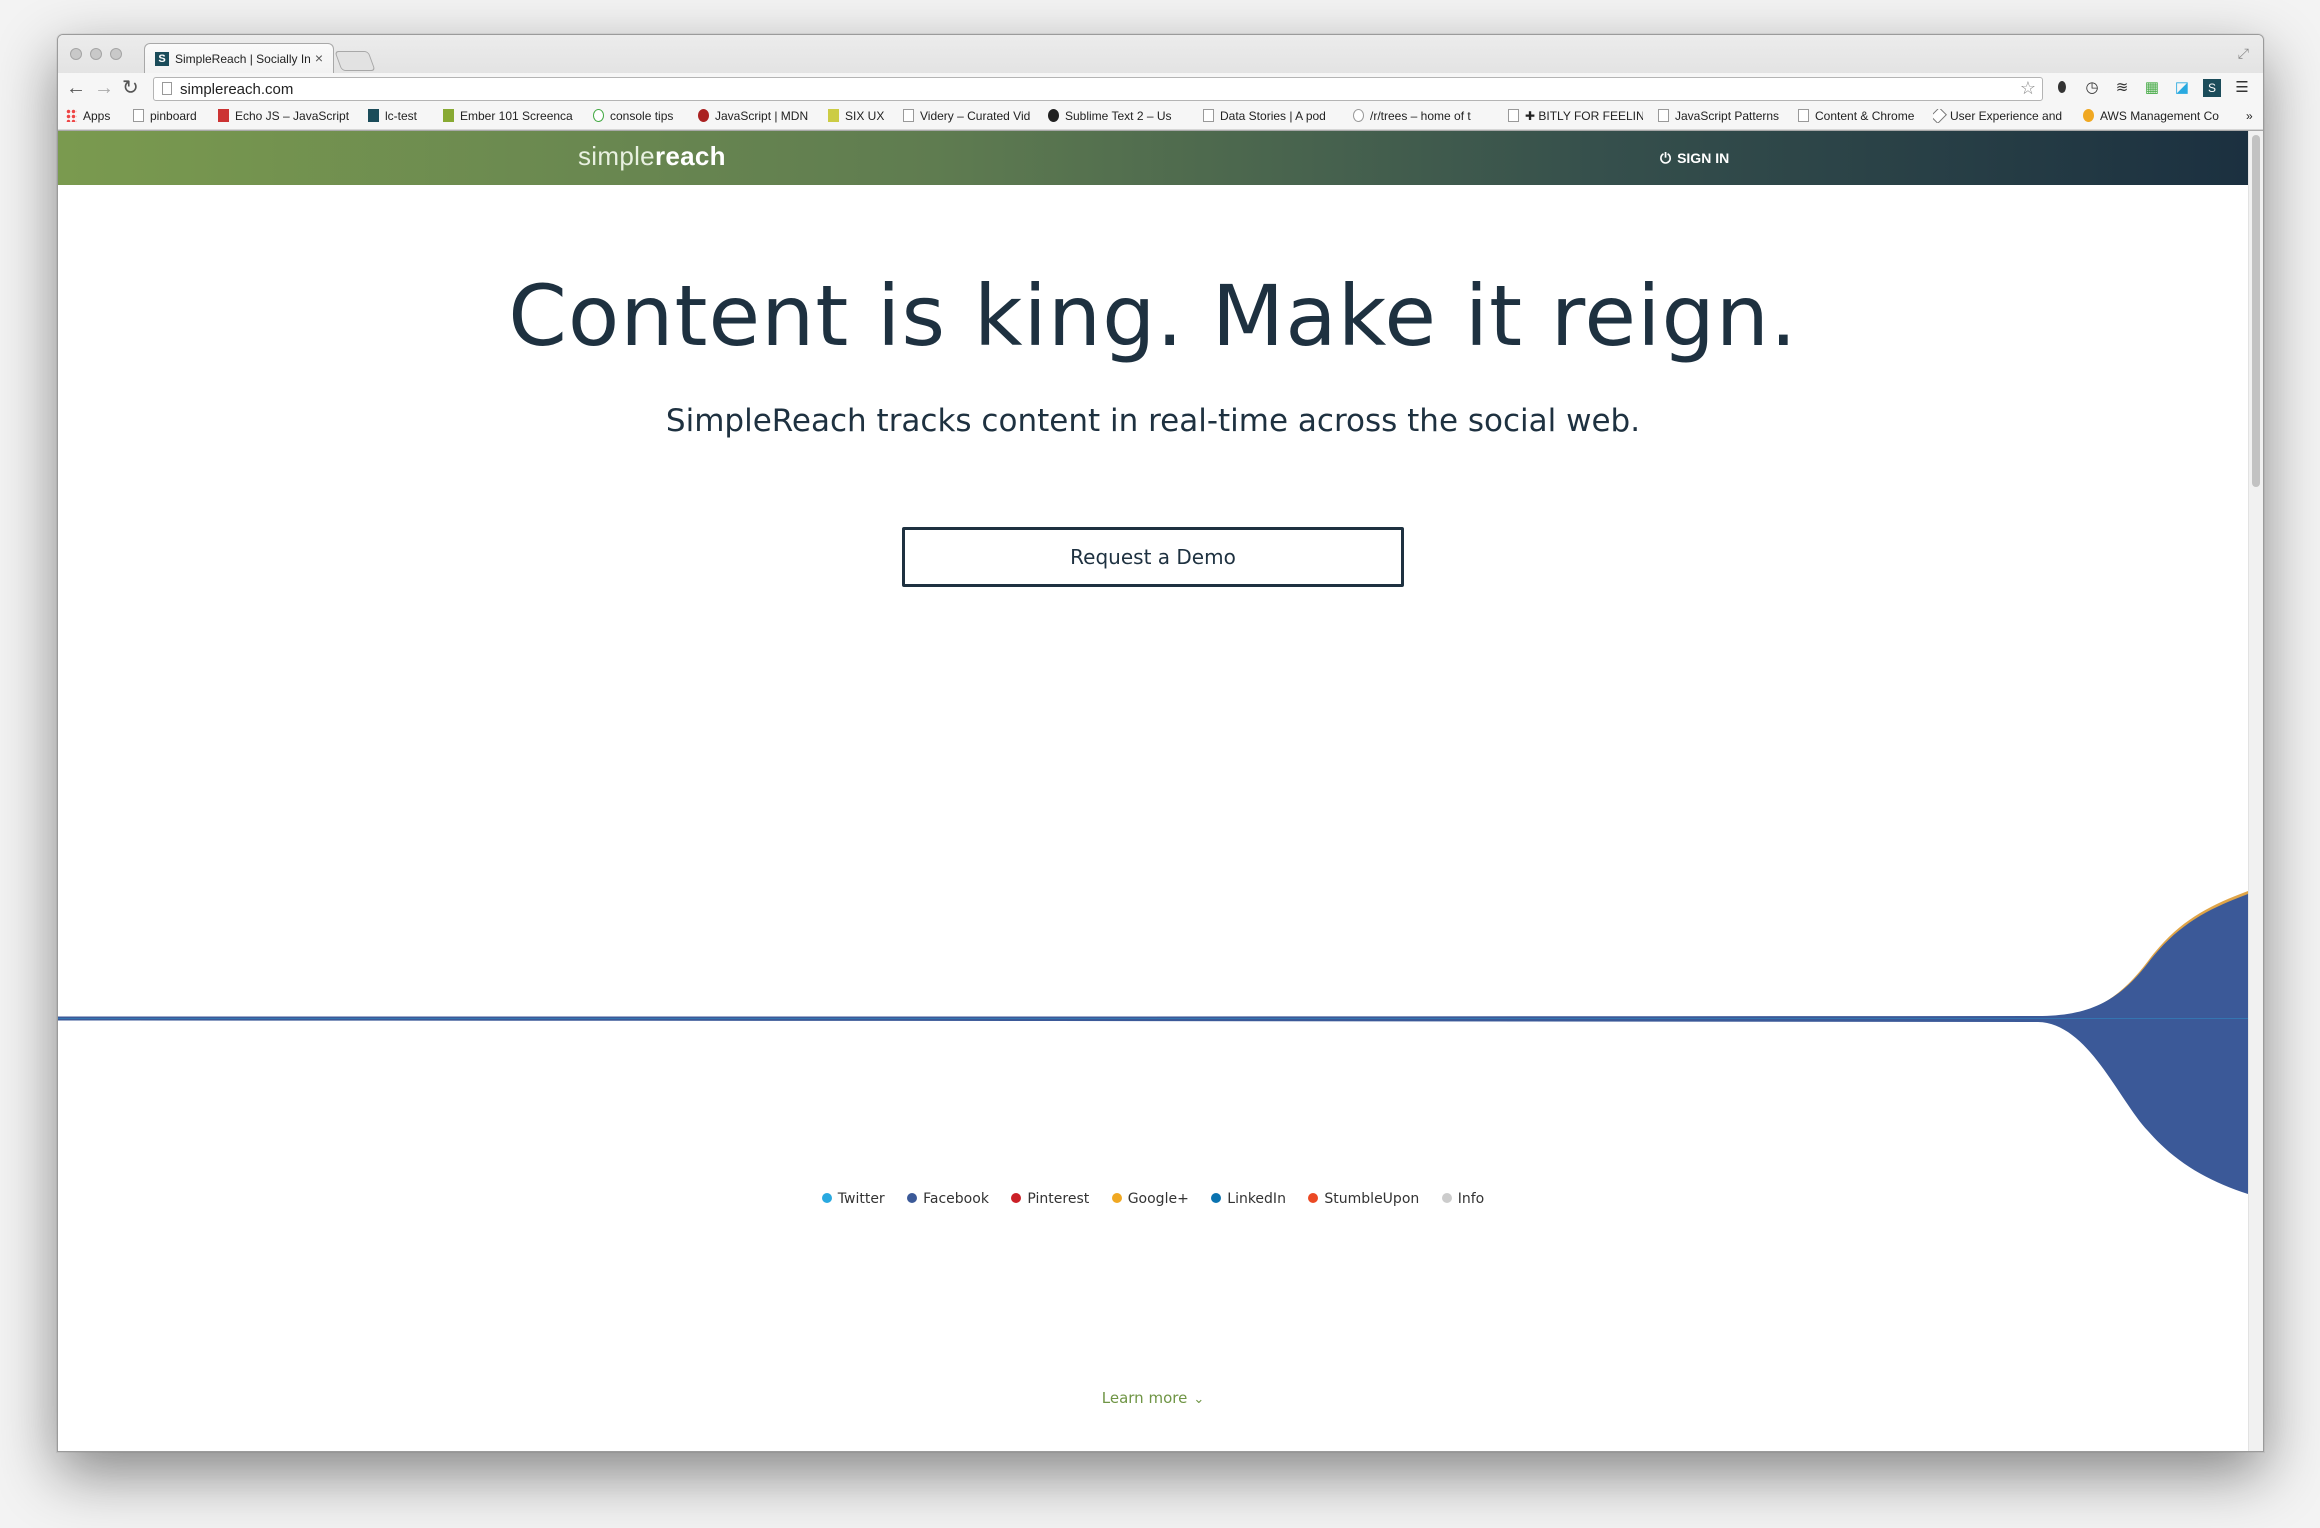  I want to click on bookmark-pinboard: pinboard, so click(168, 116).